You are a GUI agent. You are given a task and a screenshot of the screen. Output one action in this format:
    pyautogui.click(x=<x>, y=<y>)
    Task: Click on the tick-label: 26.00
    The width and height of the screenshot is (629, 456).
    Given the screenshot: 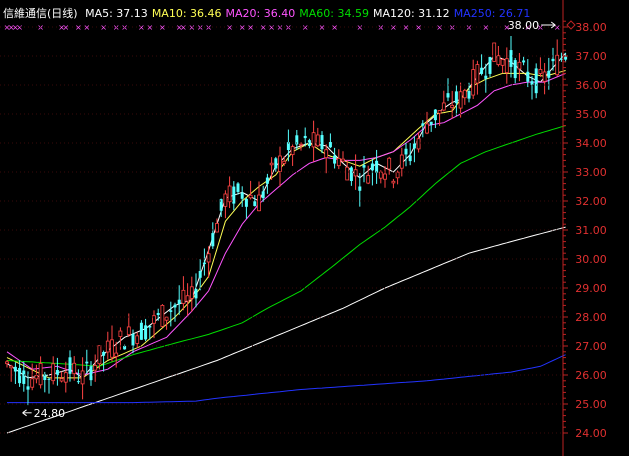 What is the action you would take?
    pyautogui.click(x=591, y=375)
    